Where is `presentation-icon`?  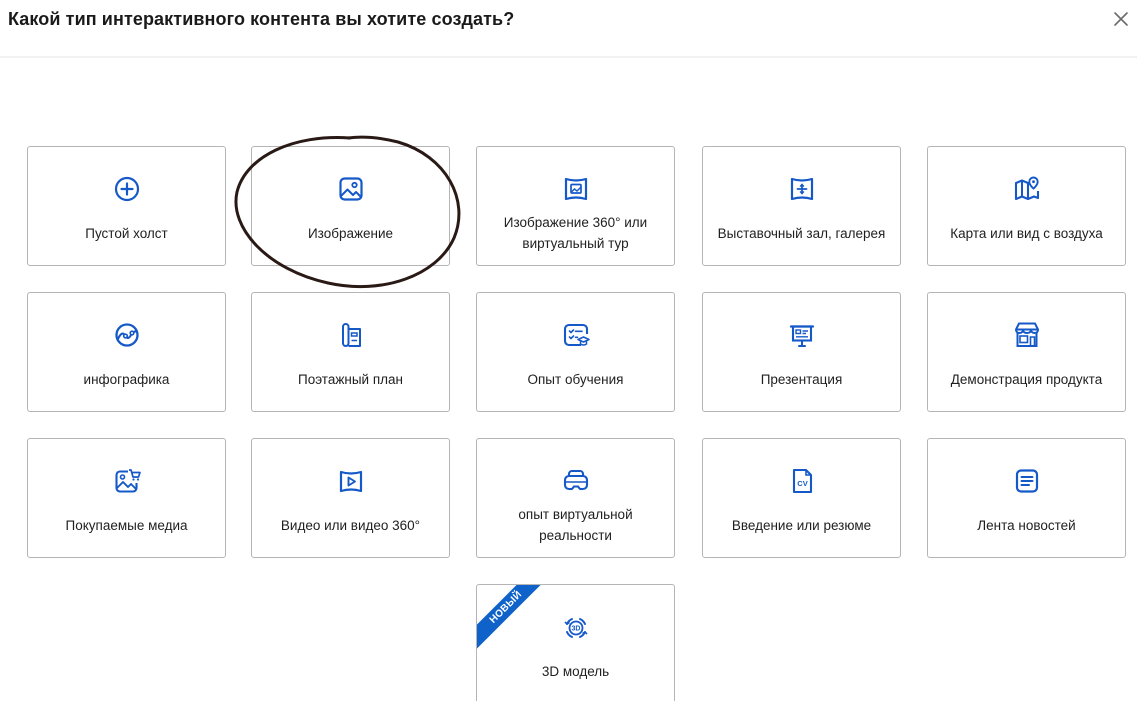
presentation-icon is located at coordinates (802, 335).